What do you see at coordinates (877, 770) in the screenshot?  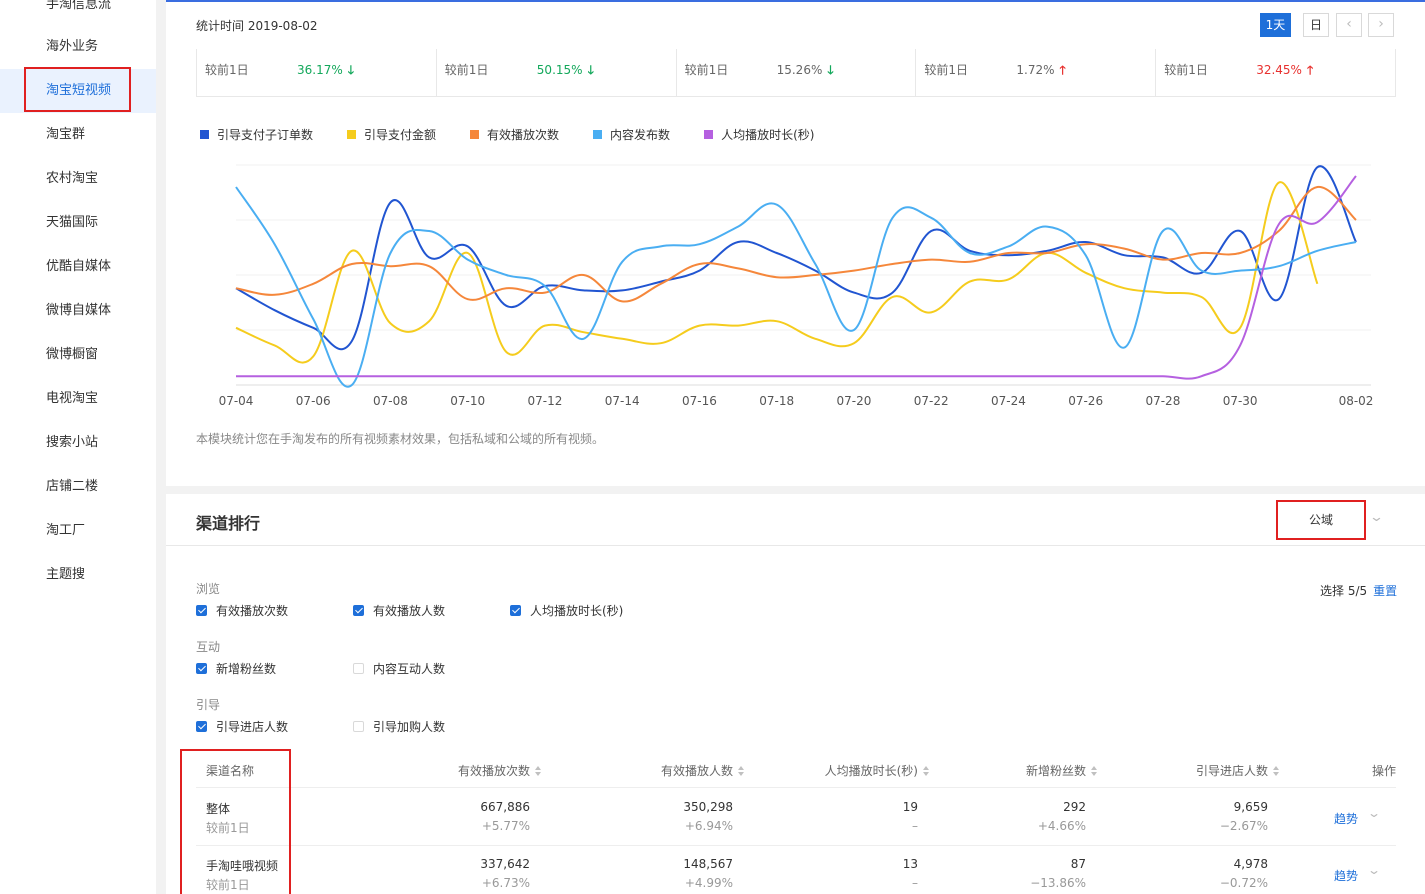 I see `col-header-avg-duration: 人均播放时长(秒)` at bounding box center [877, 770].